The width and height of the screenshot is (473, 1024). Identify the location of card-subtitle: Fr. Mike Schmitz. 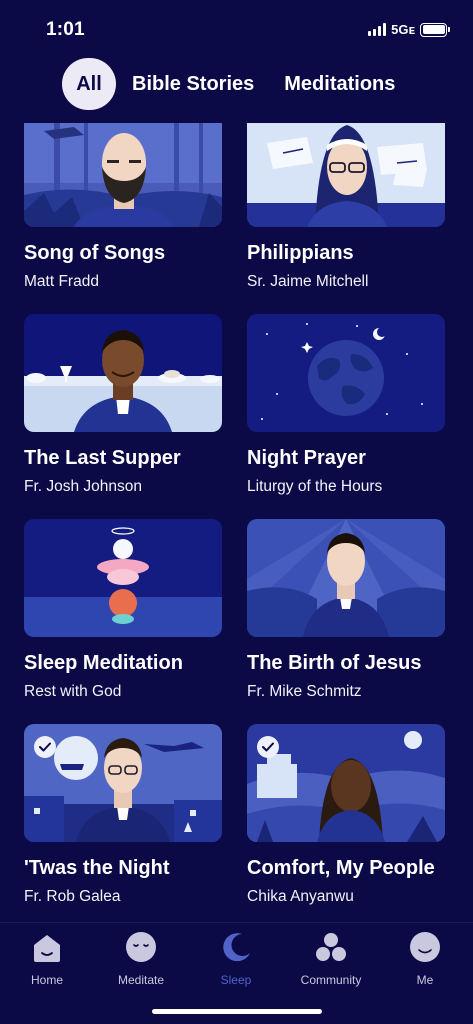
(304, 691).